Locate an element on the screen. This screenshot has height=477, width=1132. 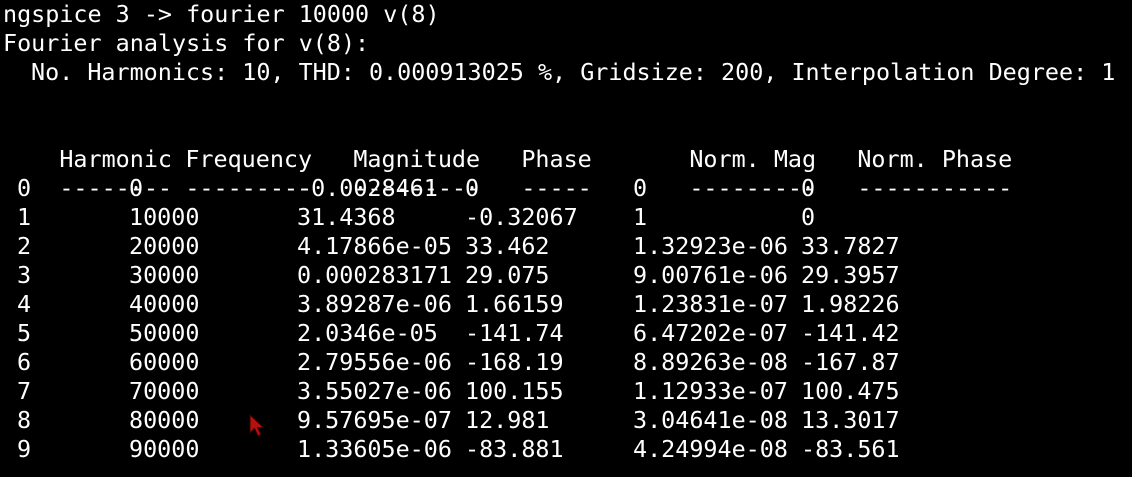
header-phase: Phase is located at coordinates (556, 159).